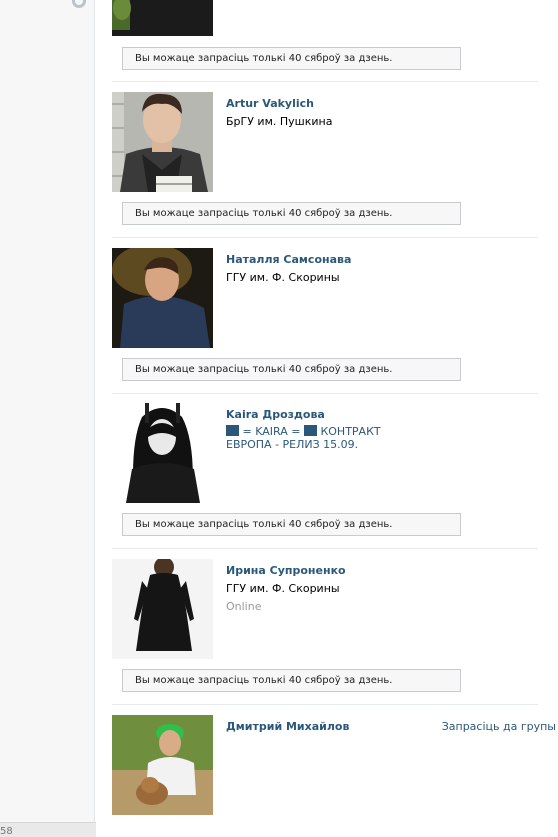  I want to click on person-info-line-2: ЕВРОПА - РЕЛИЗ 15.09., so click(292, 444).